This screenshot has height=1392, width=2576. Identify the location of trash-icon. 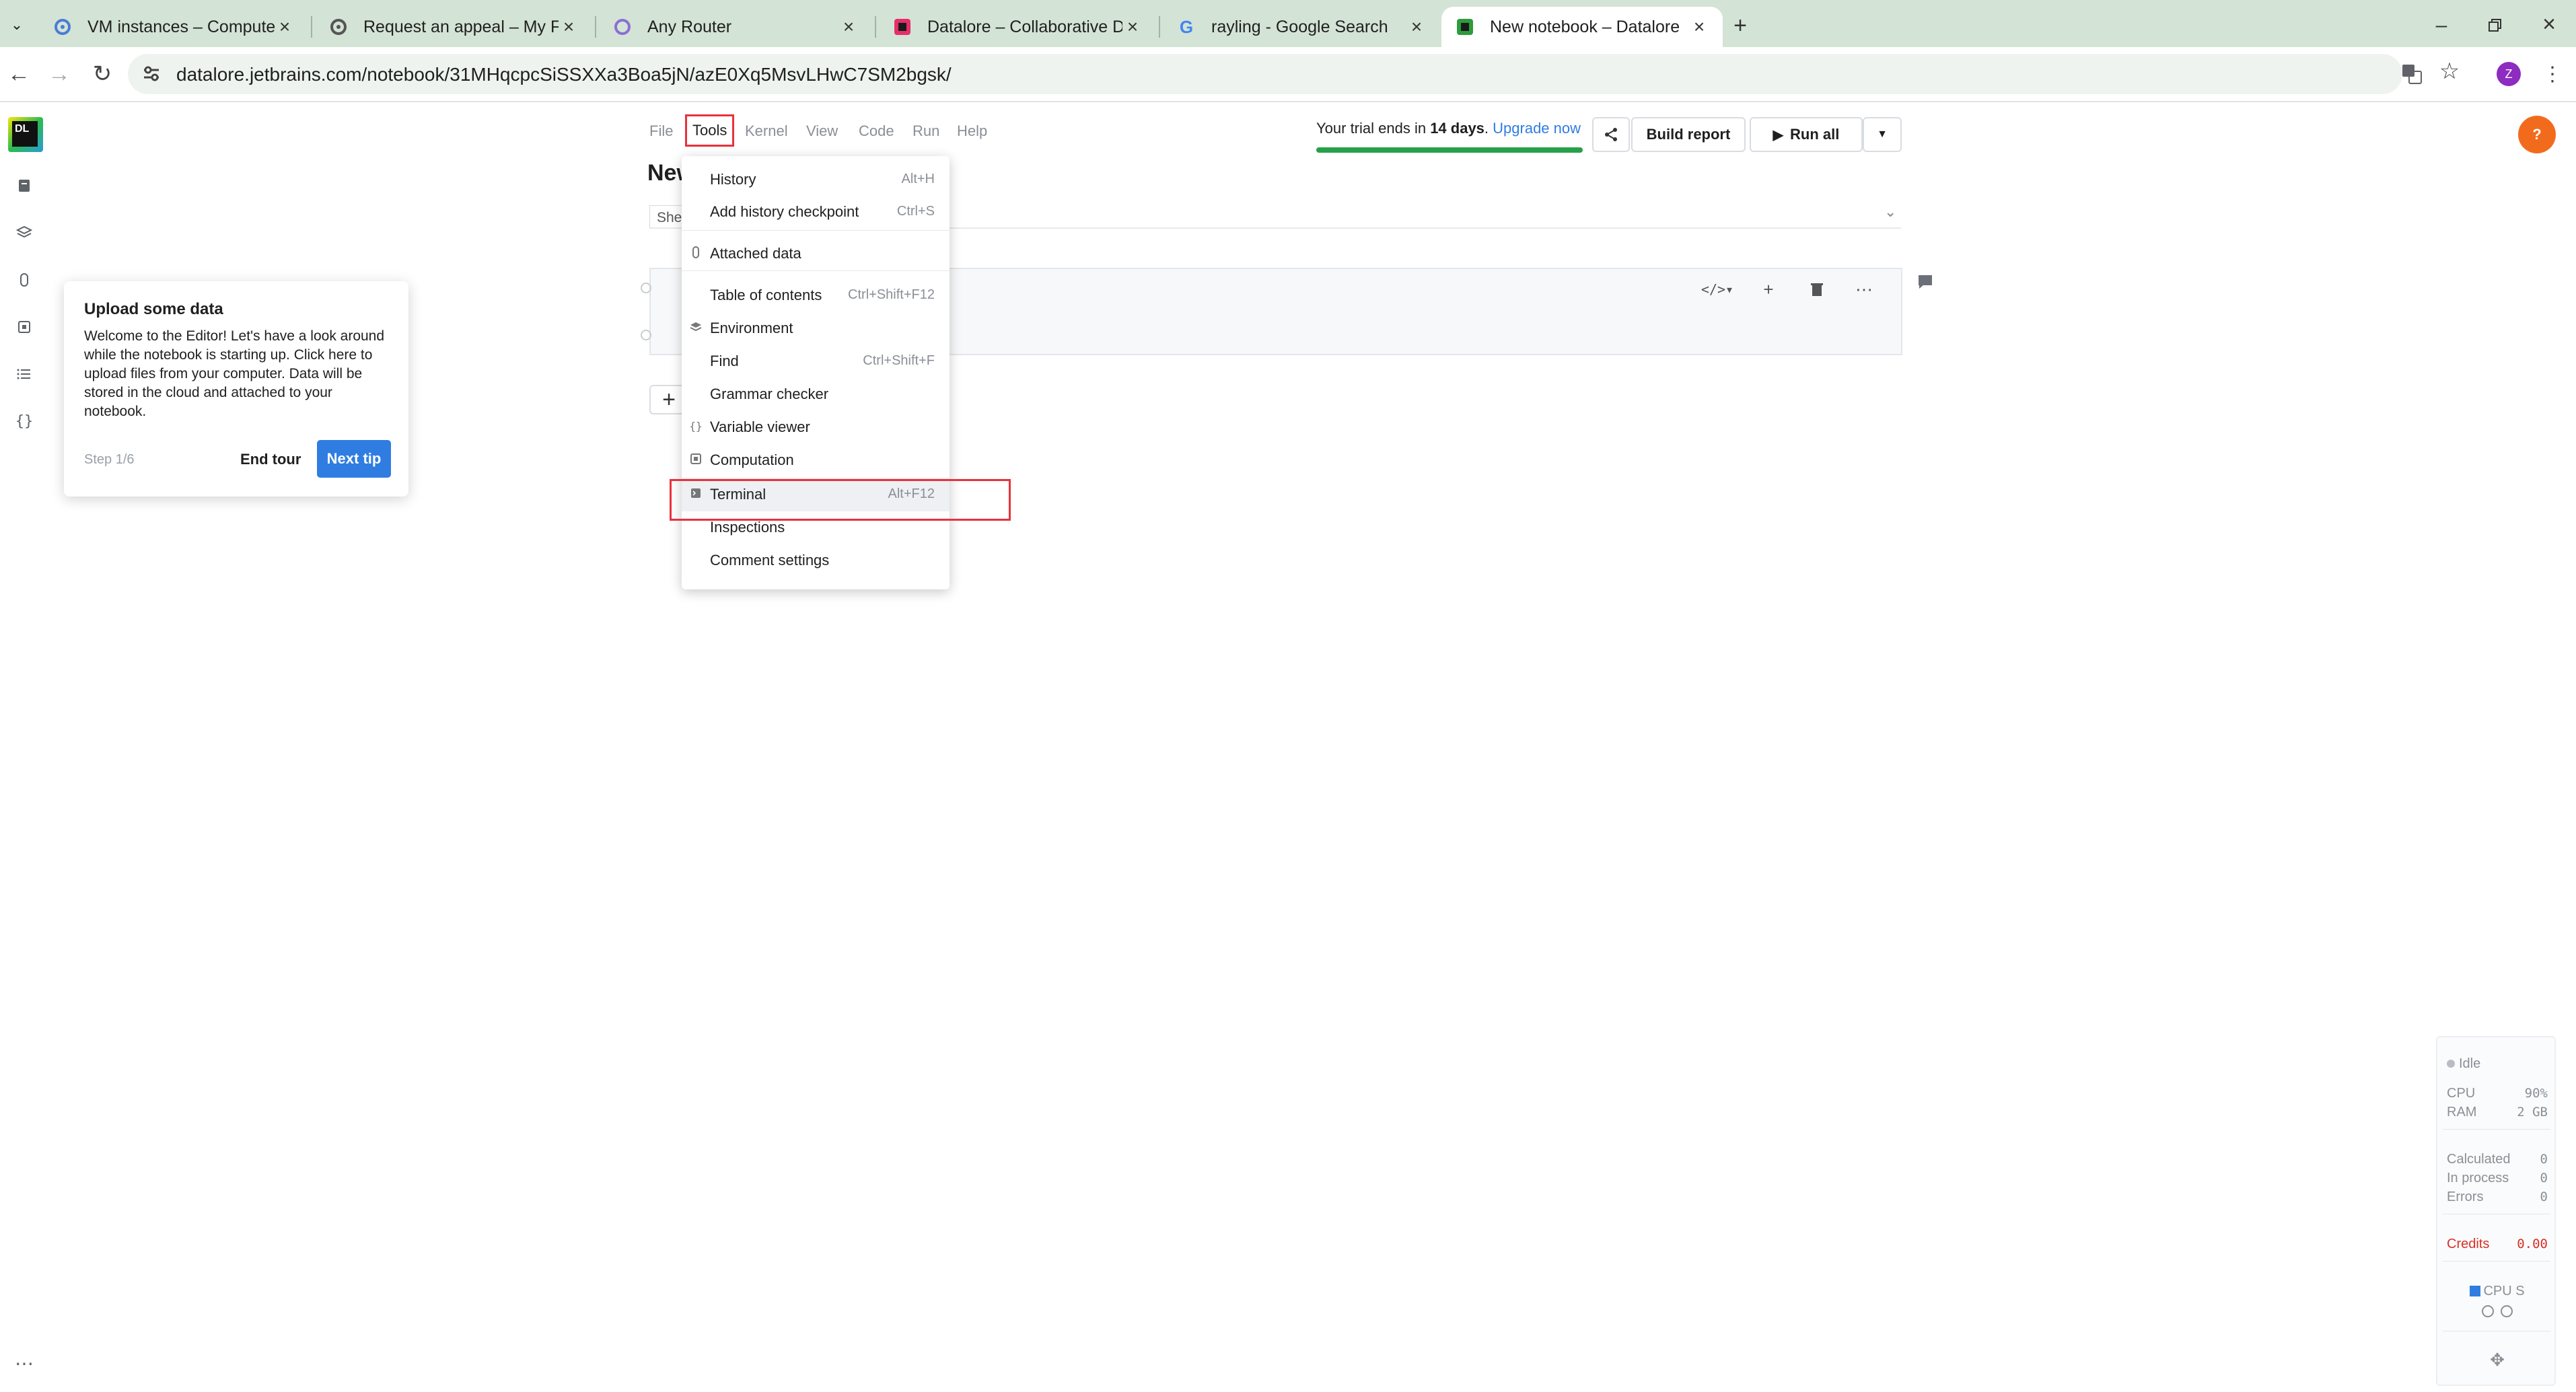
(1816, 289).